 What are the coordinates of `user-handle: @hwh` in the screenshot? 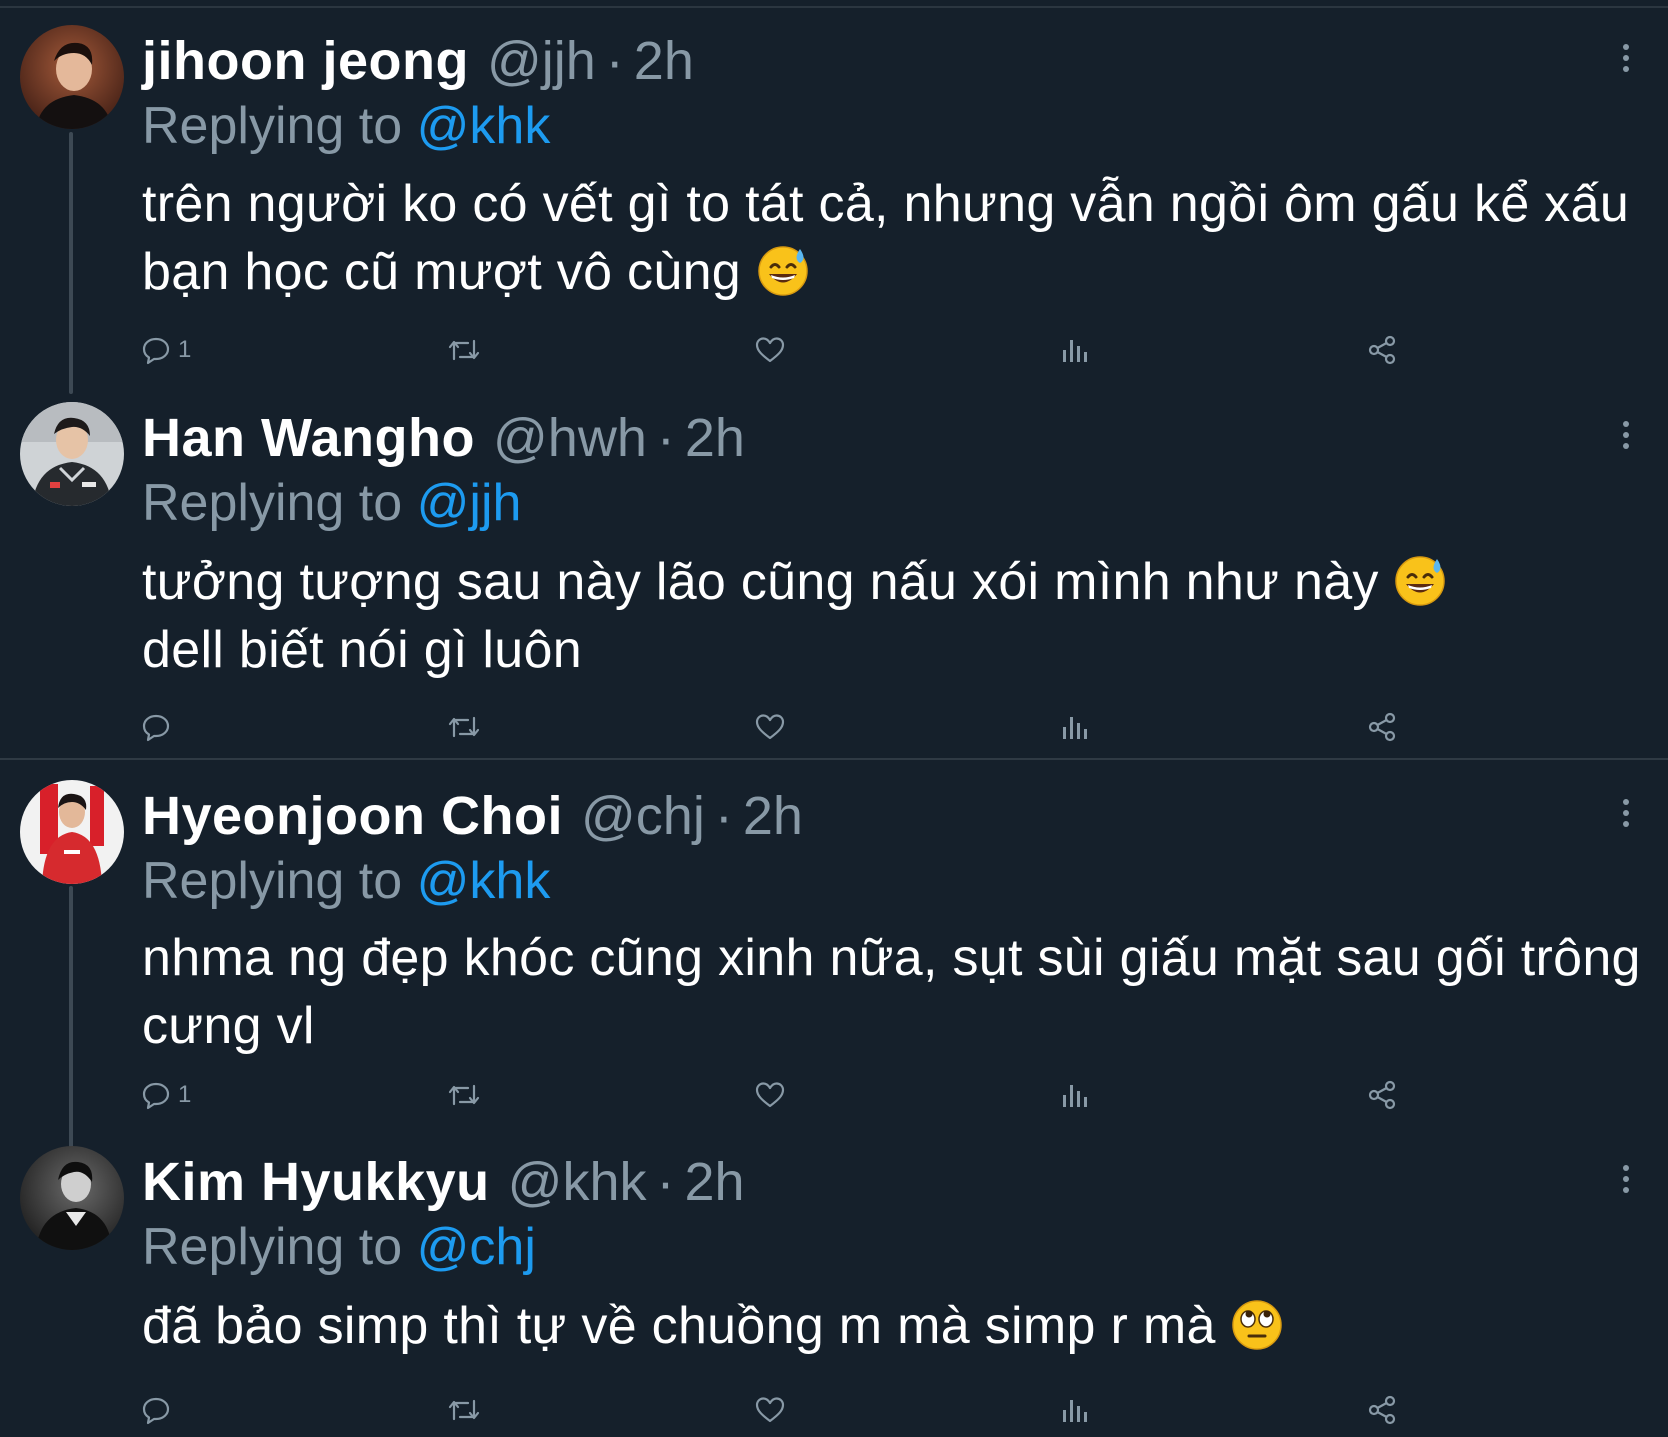 It's located at (570, 438).